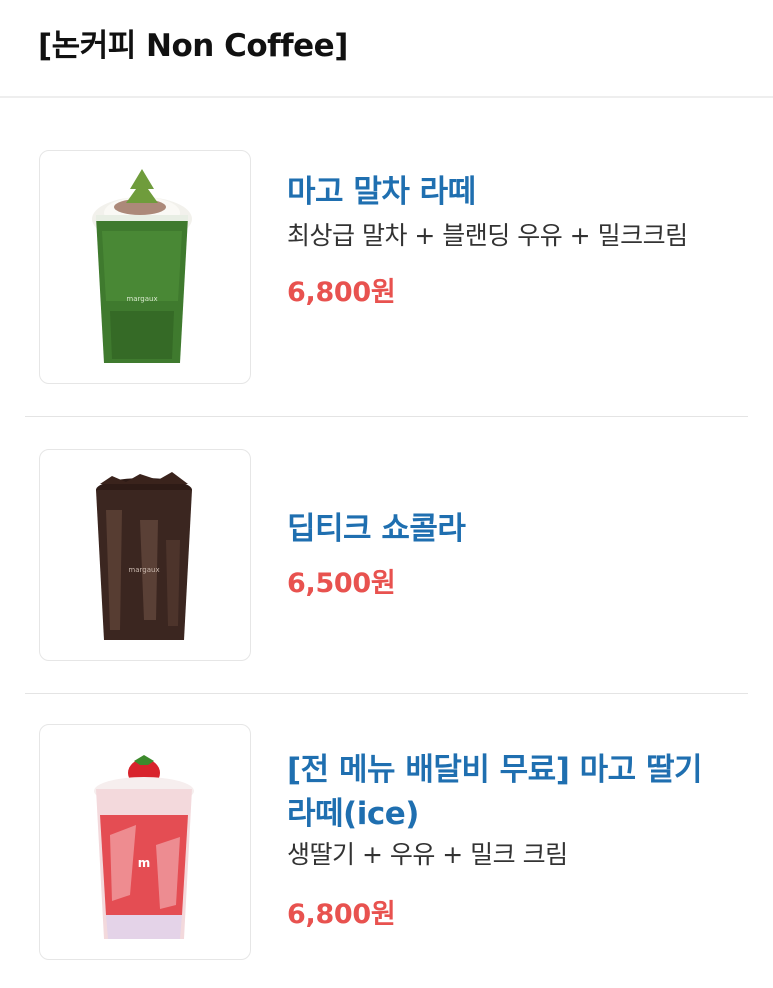 The height and width of the screenshot is (988, 773). I want to click on menu-item-info: 딥티크 쇼콜라 6,500원, so click(517, 553).